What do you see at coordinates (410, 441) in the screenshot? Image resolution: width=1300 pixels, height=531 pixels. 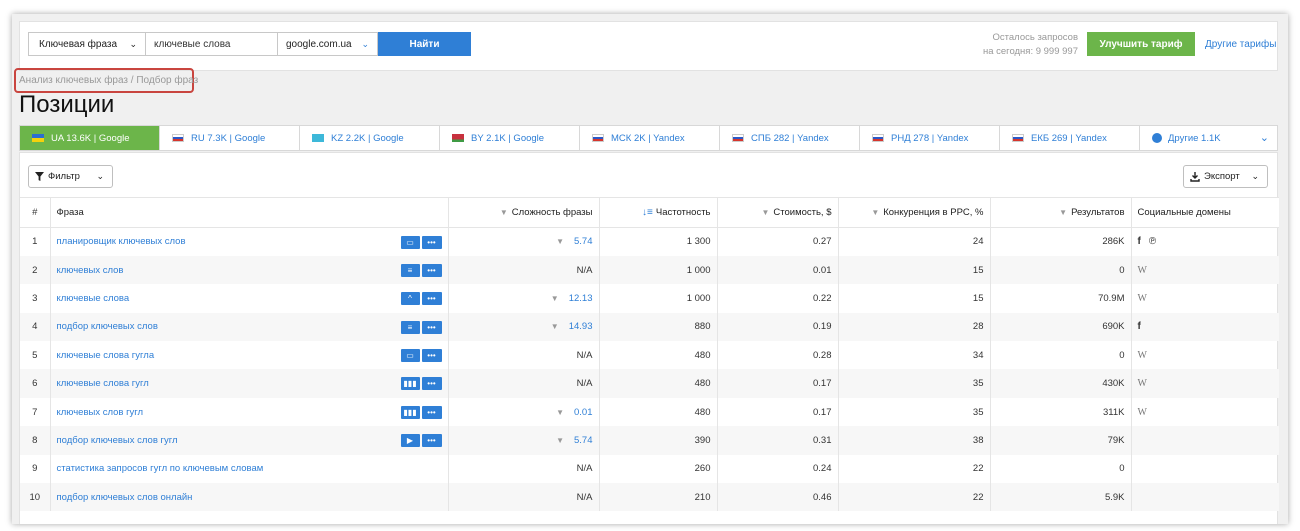 I see `video-icon: ▶` at bounding box center [410, 441].